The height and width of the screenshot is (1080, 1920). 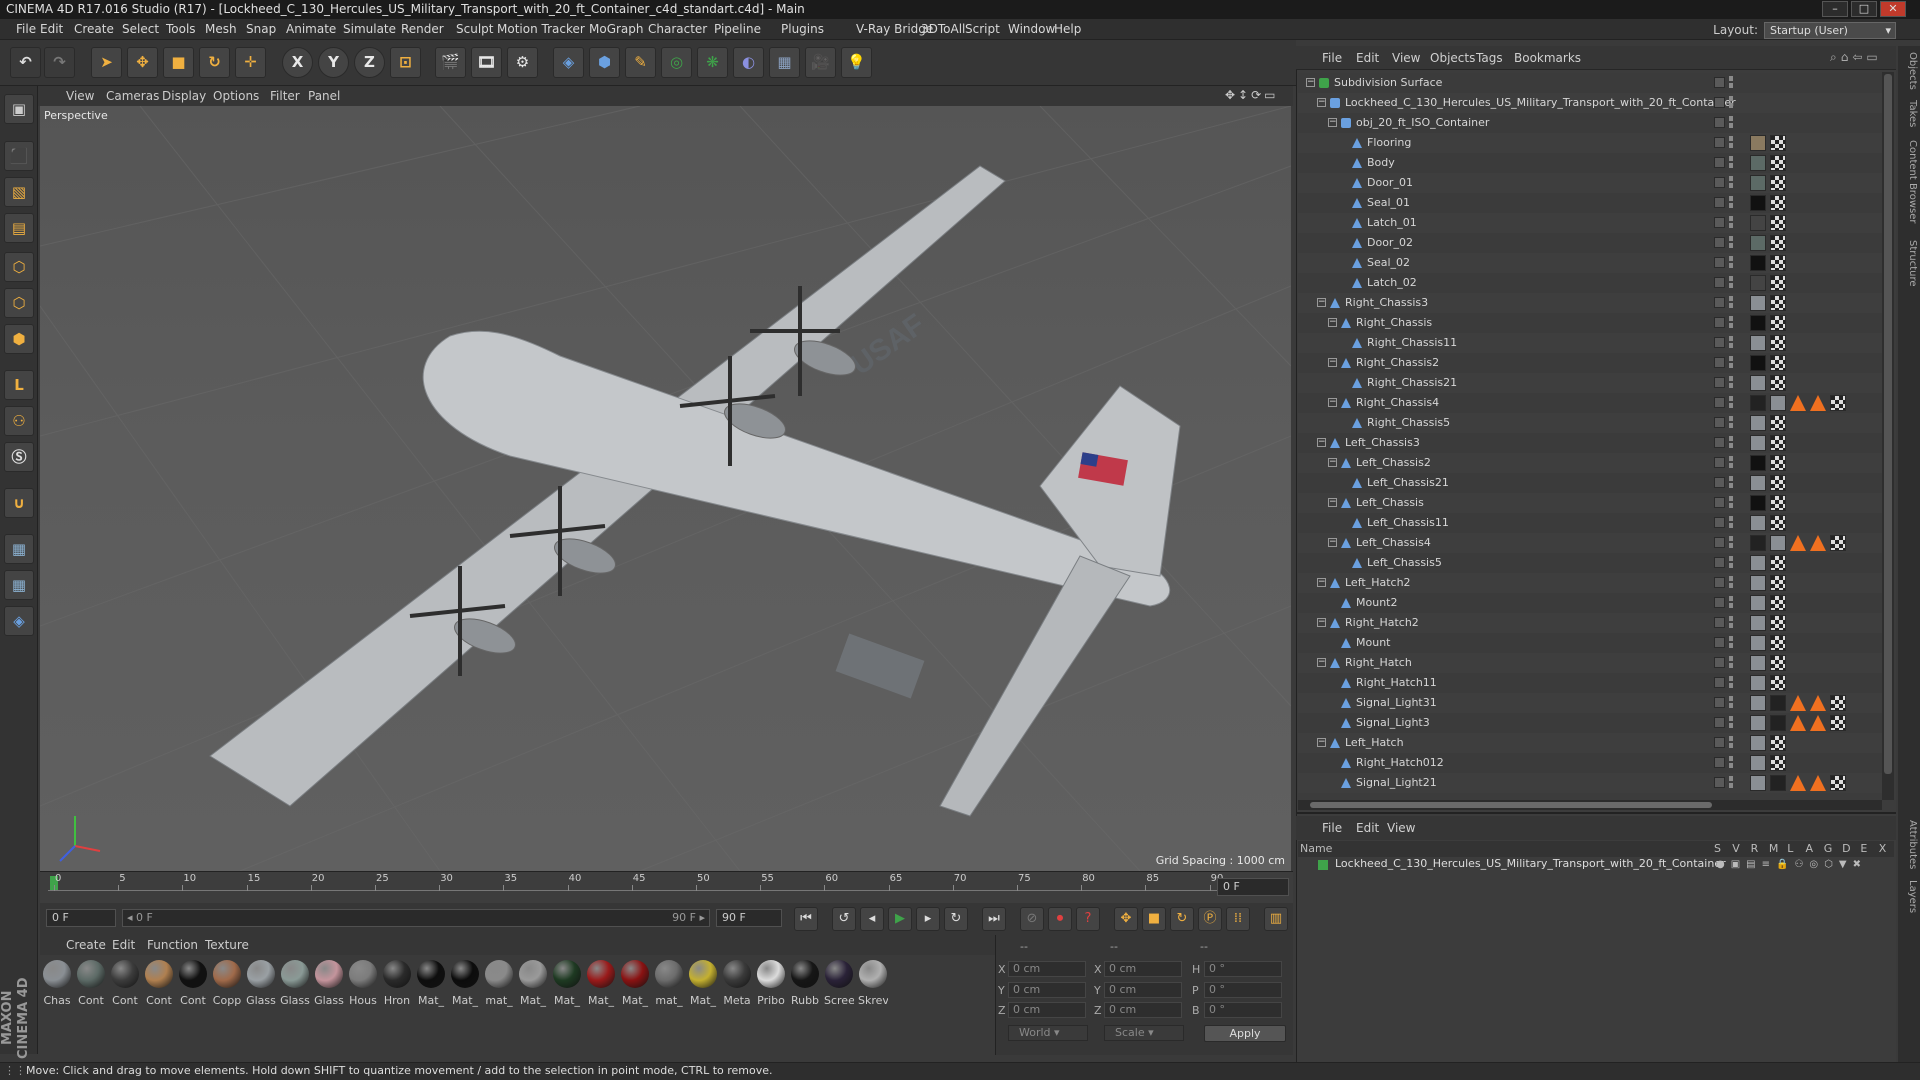 What do you see at coordinates (405, 62) in the screenshot?
I see `coordinate-system-button: ⊡` at bounding box center [405, 62].